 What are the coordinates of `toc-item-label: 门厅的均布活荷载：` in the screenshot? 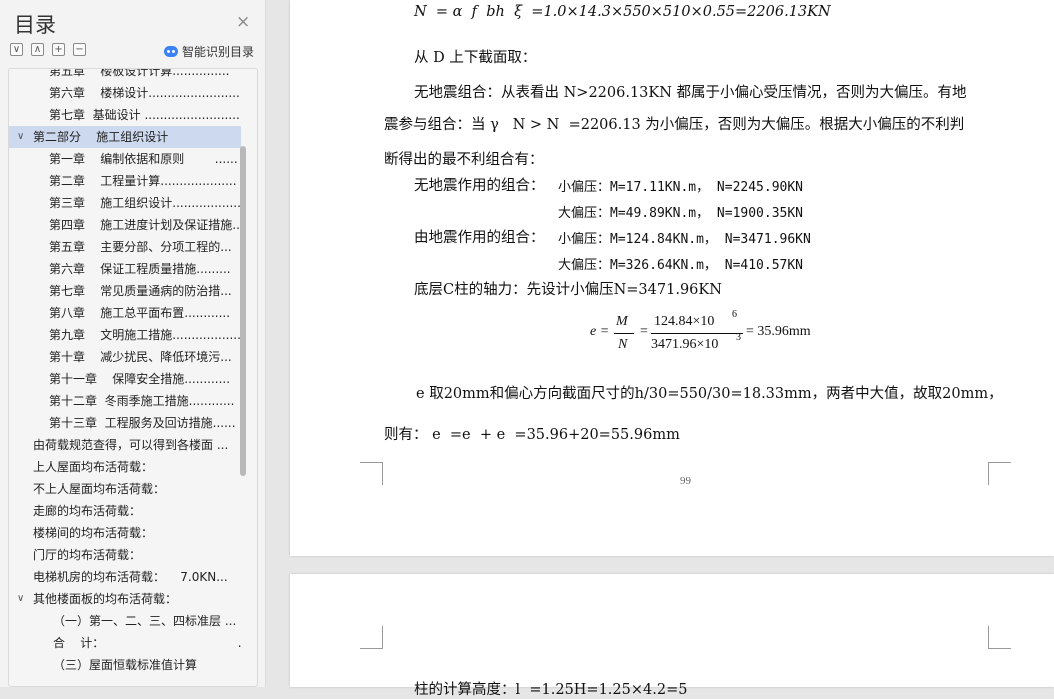 It's located at (87, 555).